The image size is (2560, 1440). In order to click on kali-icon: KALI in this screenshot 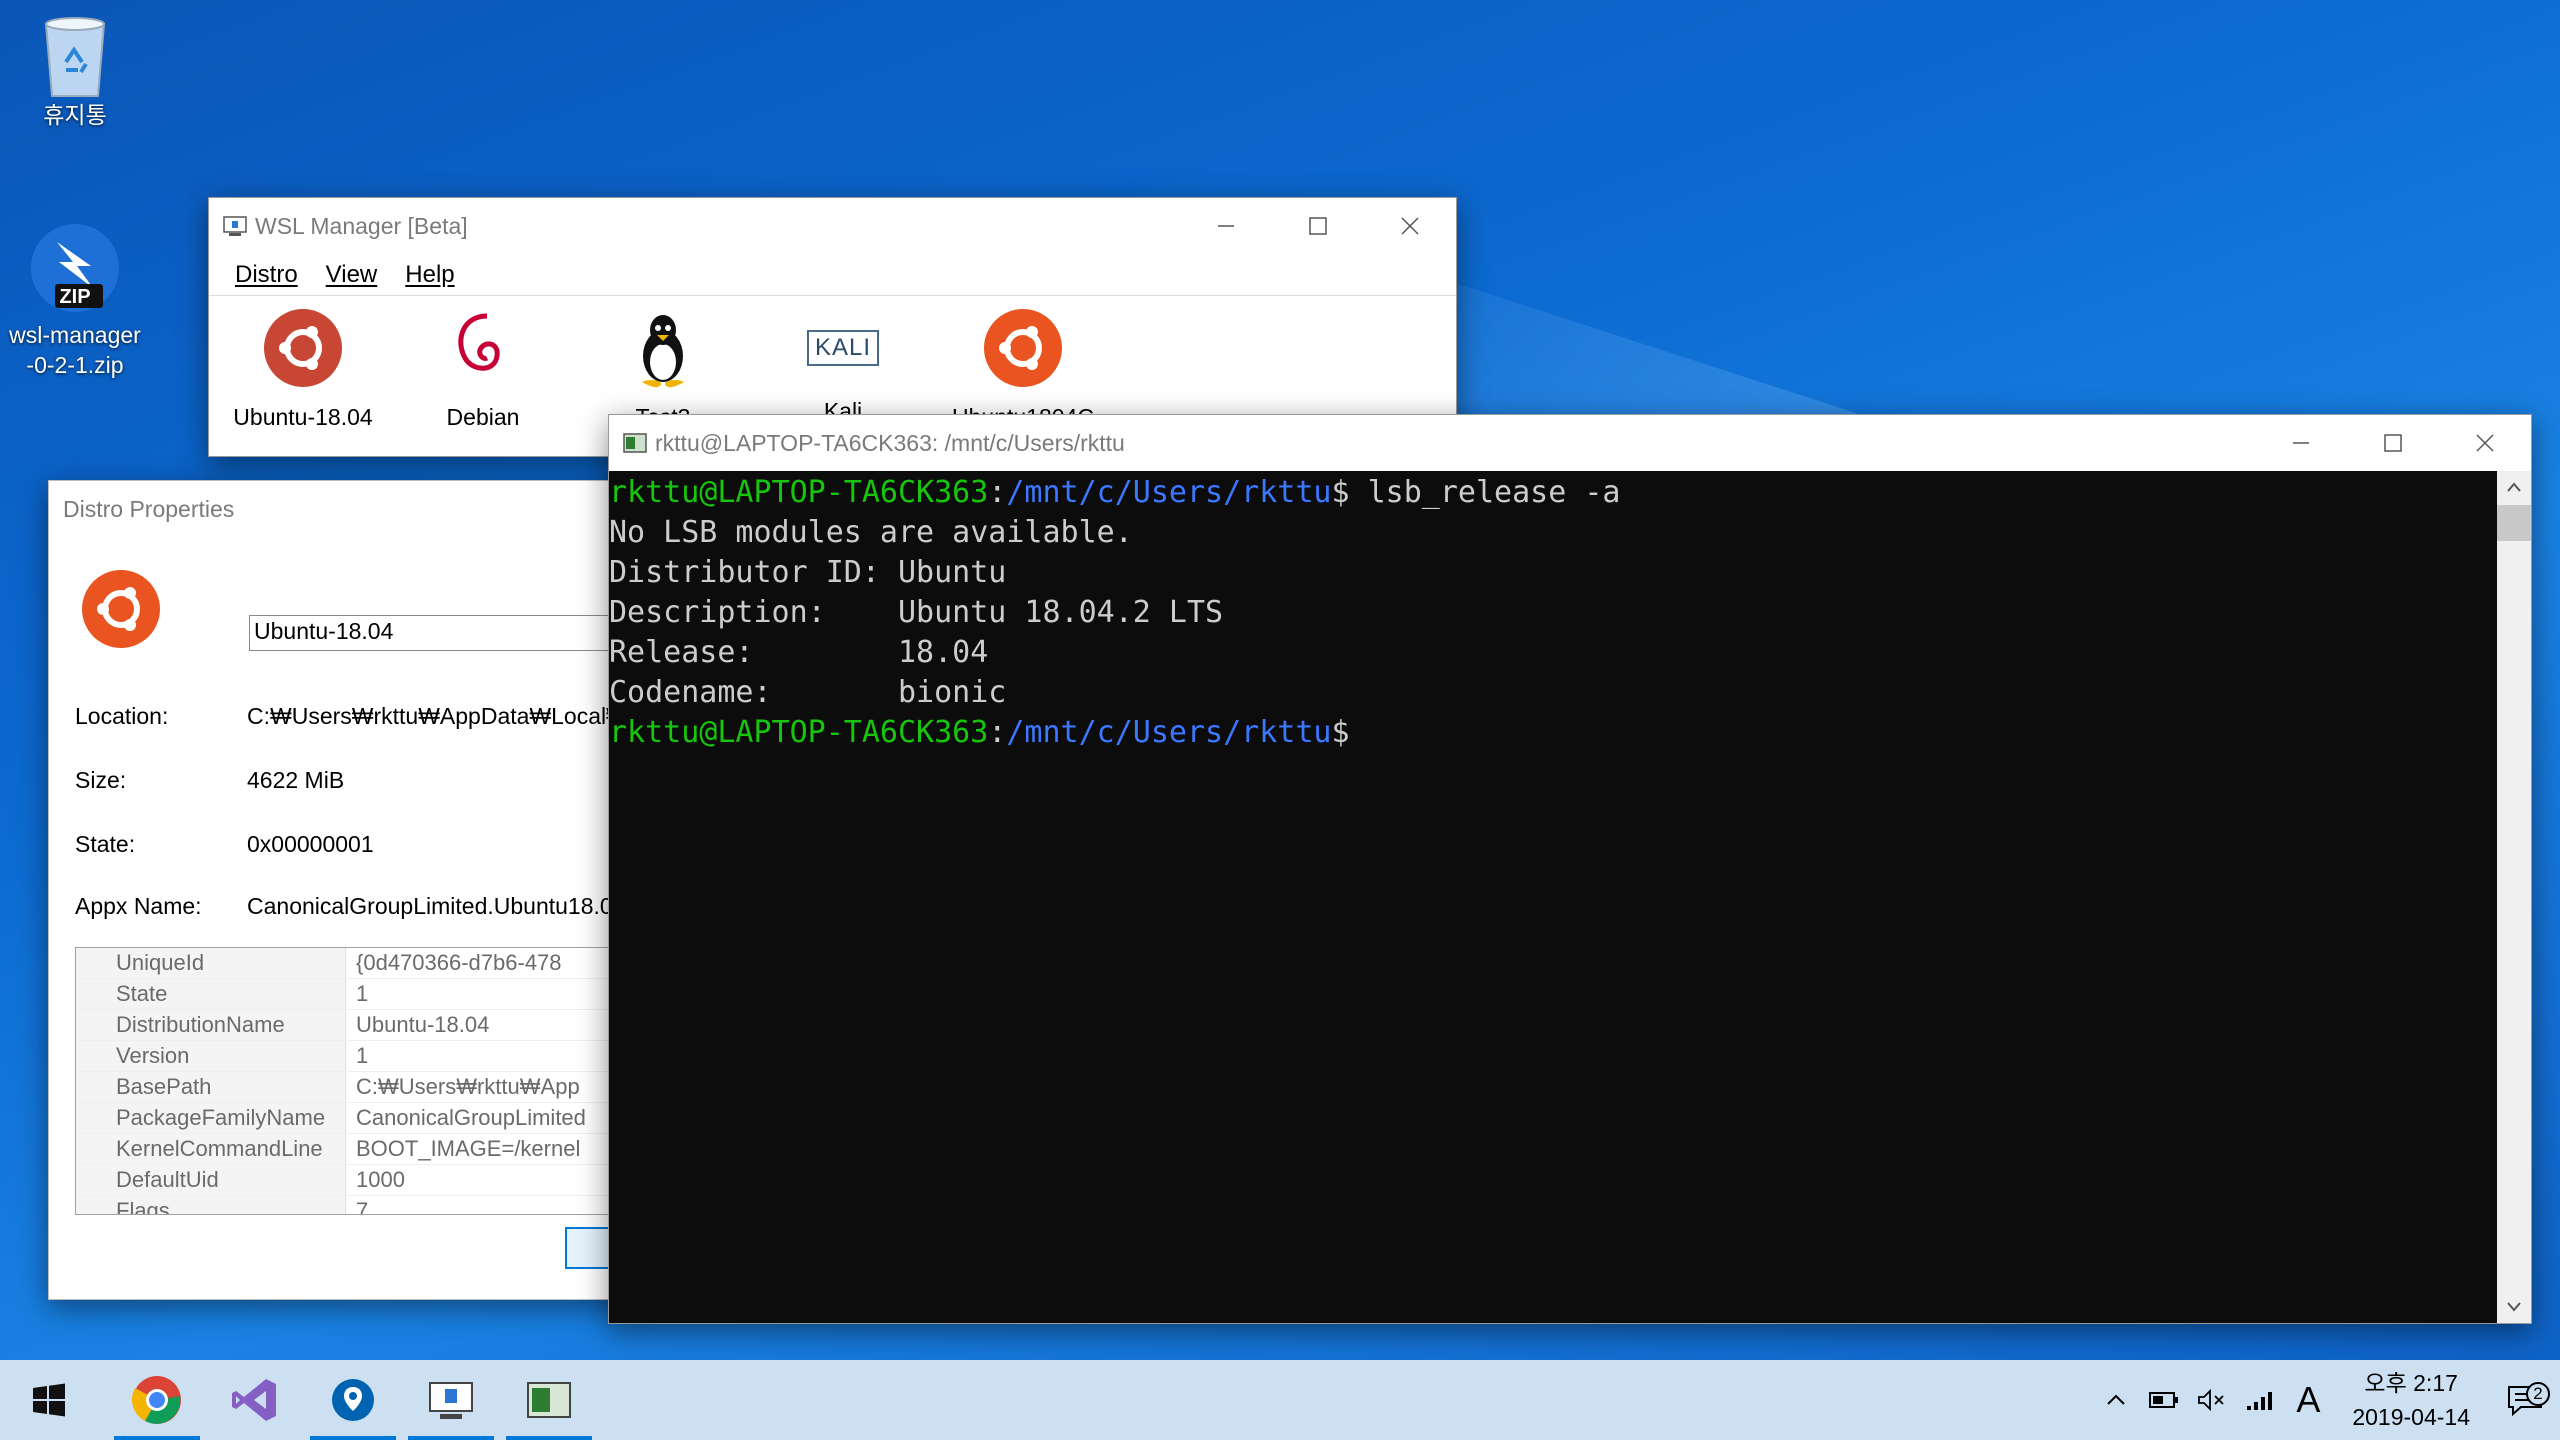, I will do `click(843, 348)`.